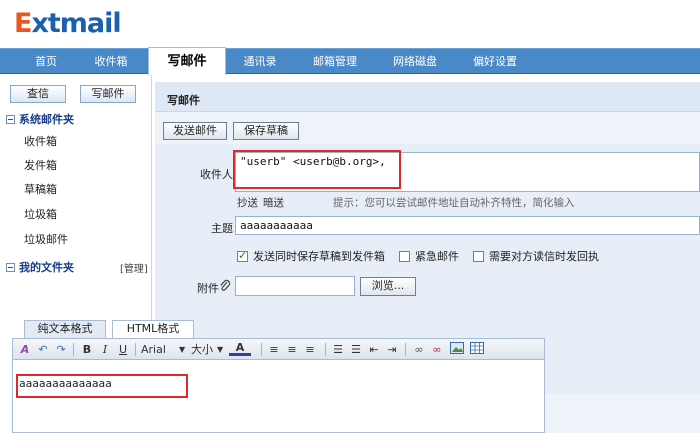 The height and width of the screenshot is (433, 700). Describe the element at coordinates (43, 349) in the screenshot. I see `undo-icon: ↶` at that location.